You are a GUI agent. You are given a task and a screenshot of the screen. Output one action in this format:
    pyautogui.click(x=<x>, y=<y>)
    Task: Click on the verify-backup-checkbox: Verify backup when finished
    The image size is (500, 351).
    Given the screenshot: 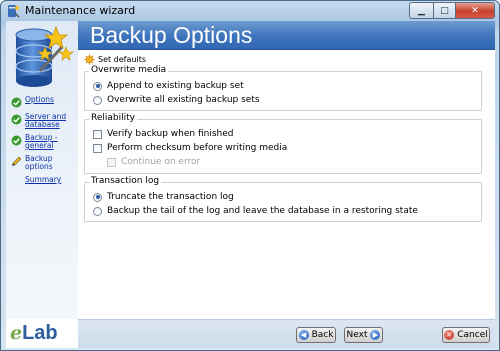 What is the action you would take?
    pyautogui.click(x=163, y=134)
    